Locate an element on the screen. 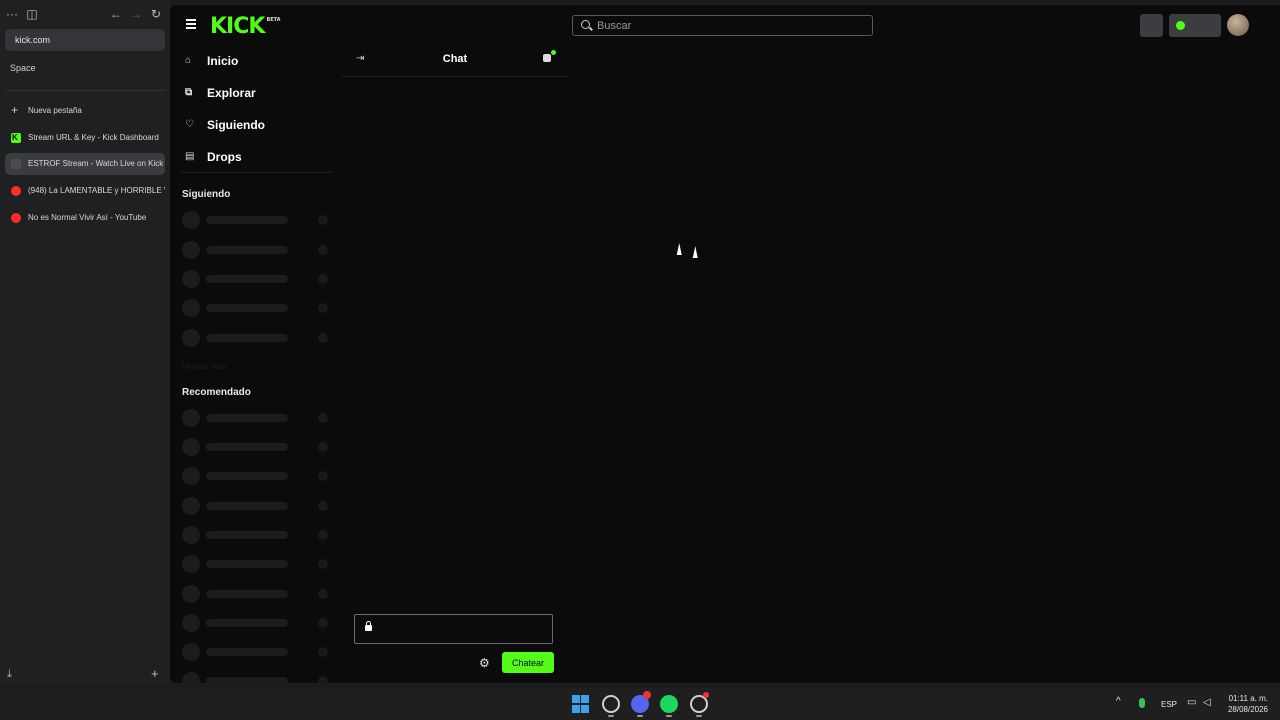  volume-icon: ◁ is located at coordinates (1207, 702).